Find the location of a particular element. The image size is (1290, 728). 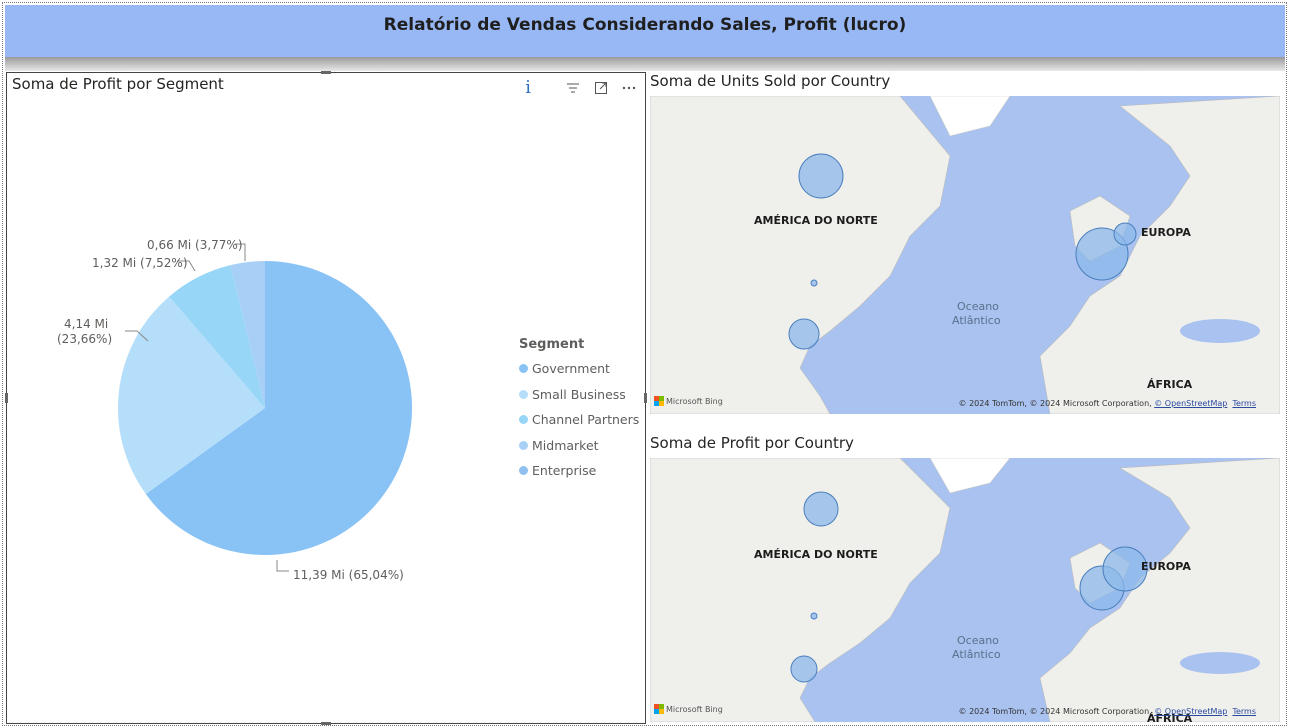

legend-label: Small Business is located at coordinates (579, 394).